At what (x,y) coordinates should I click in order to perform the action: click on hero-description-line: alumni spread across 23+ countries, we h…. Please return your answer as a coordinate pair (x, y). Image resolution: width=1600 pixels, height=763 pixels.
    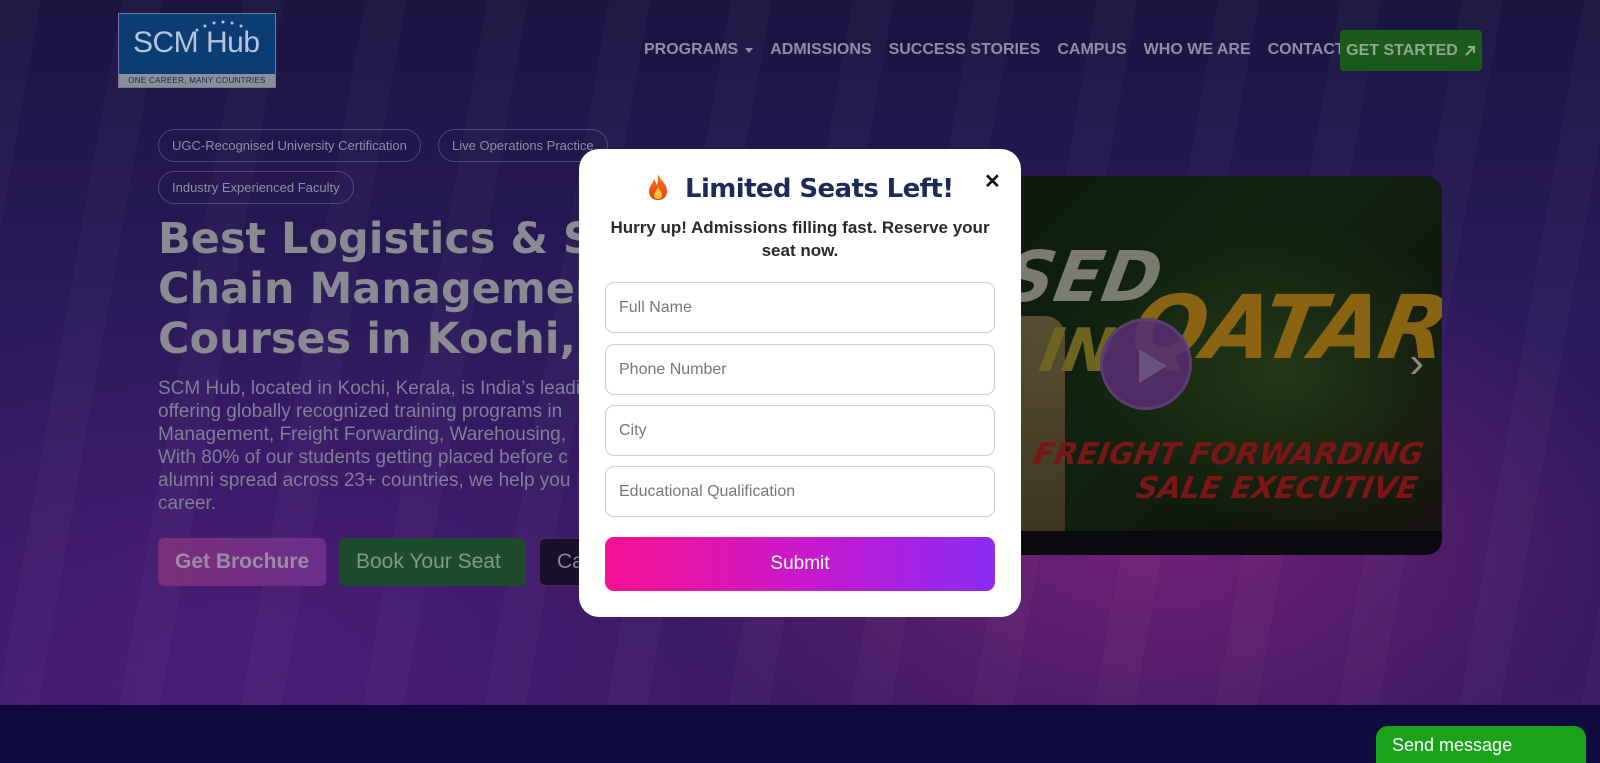
    Looking at the image, I should click on (364, 480).